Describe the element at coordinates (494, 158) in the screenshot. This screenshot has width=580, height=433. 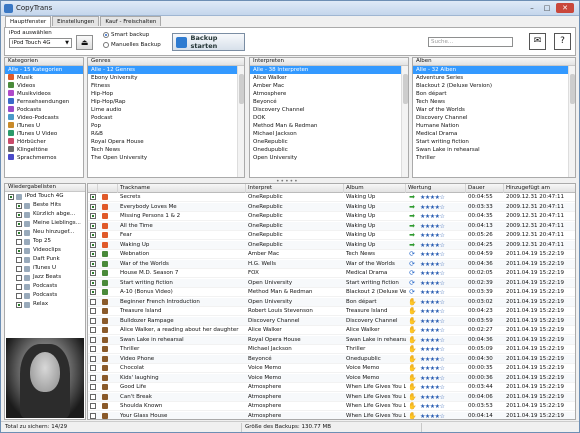
I see `albums-item: Thriller` at that location.